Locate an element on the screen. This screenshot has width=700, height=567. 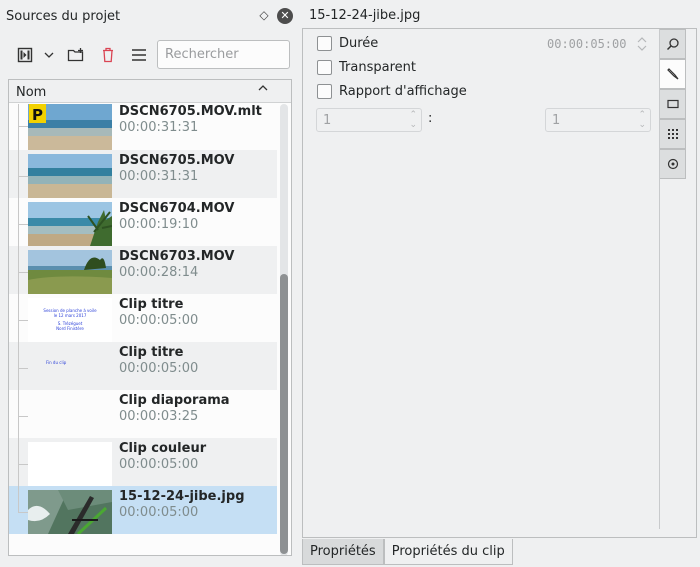
hamburger-icon is located at coordinates (139, 55).